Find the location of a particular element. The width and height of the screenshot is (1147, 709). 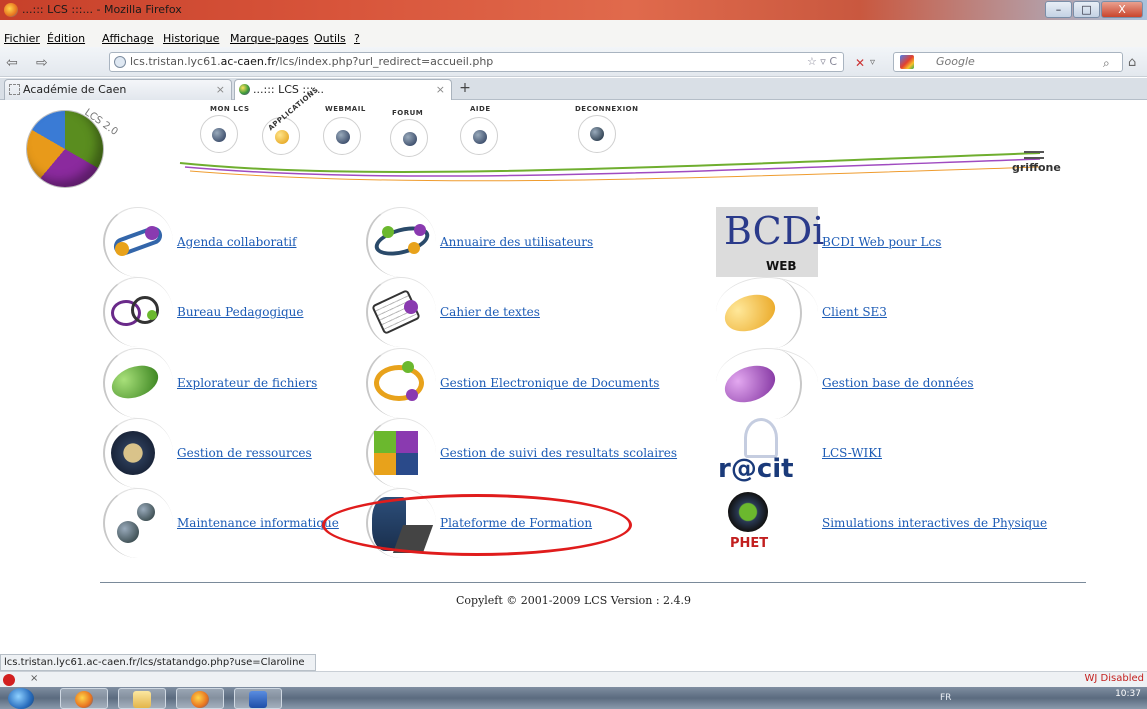

start-button is located at coordinates (21, 698).